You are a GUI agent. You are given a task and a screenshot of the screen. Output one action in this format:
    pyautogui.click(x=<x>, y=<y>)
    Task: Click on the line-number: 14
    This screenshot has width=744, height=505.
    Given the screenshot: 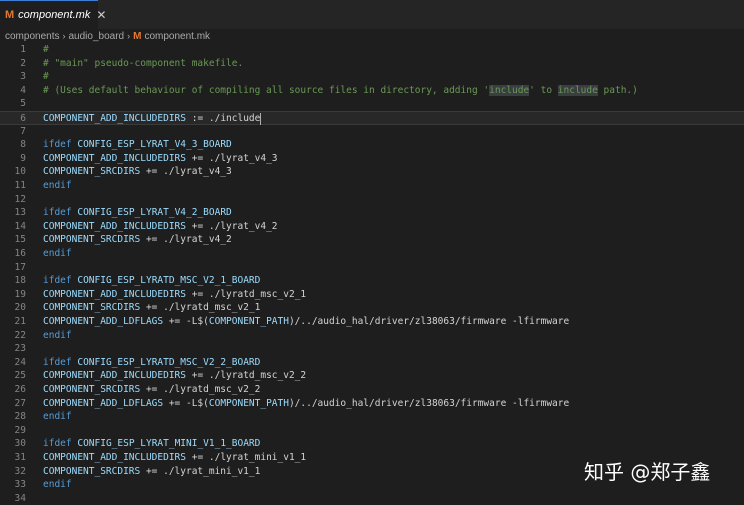 What is the action you would take?
    pyautogui.click(x=20, y=226)
    